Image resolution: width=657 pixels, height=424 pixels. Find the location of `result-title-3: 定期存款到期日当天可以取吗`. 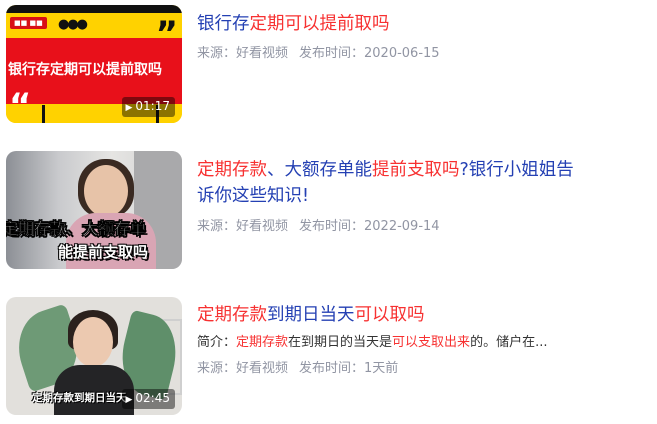

result-title-3: 定期存款到期日当天可以取吗 is located at coordinates (387, 315).